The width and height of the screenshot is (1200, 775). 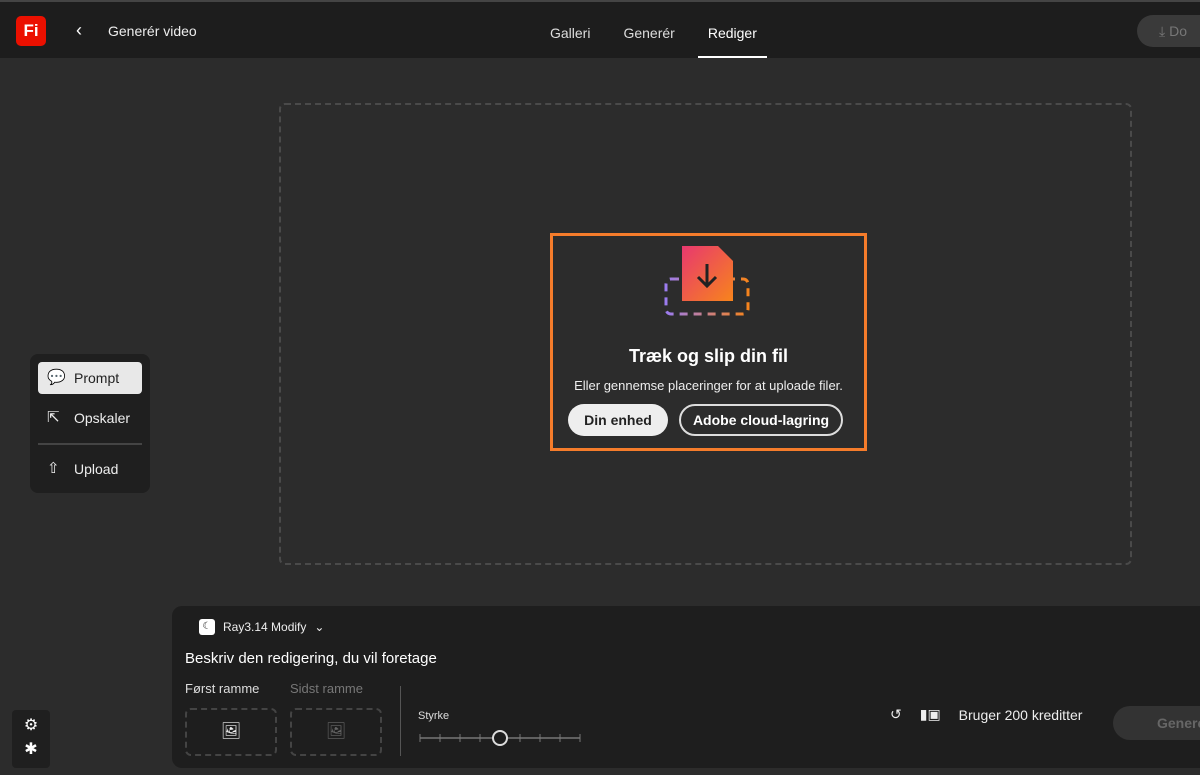 I want to click on model-name: Ray3.14 Modify, so click(x=265, y=627).